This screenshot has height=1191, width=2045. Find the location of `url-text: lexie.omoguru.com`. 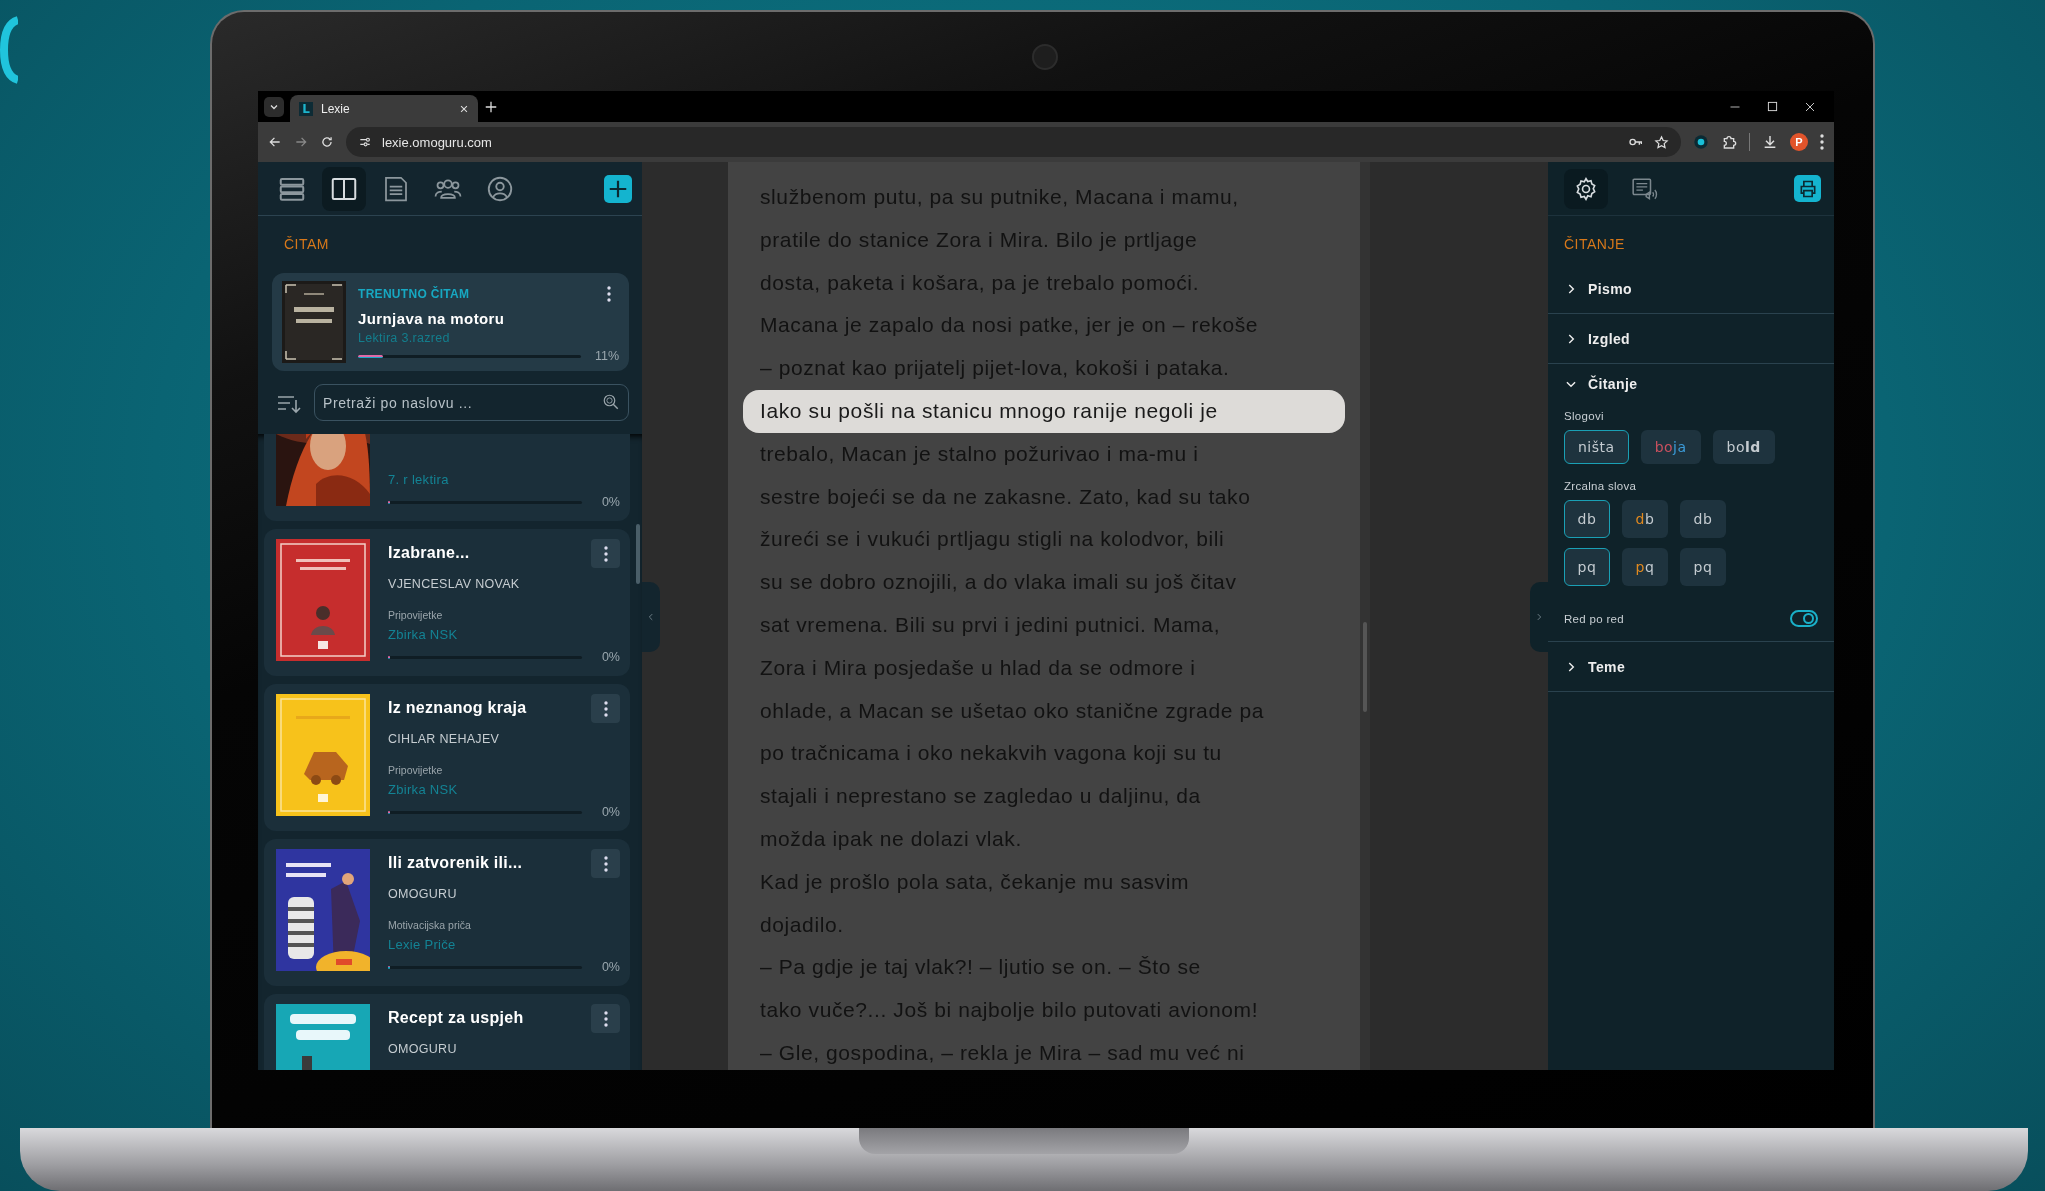

url-text: lexie.omoguru.com is located at coordinates (437, 142).